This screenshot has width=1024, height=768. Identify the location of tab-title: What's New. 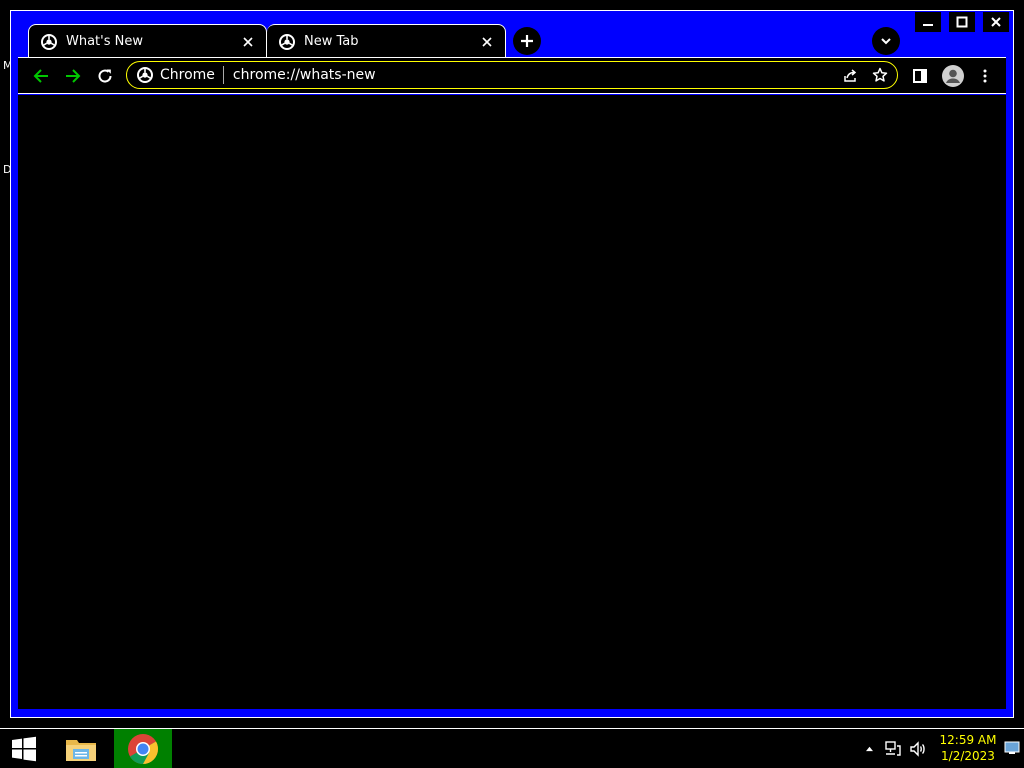
(104, 41).